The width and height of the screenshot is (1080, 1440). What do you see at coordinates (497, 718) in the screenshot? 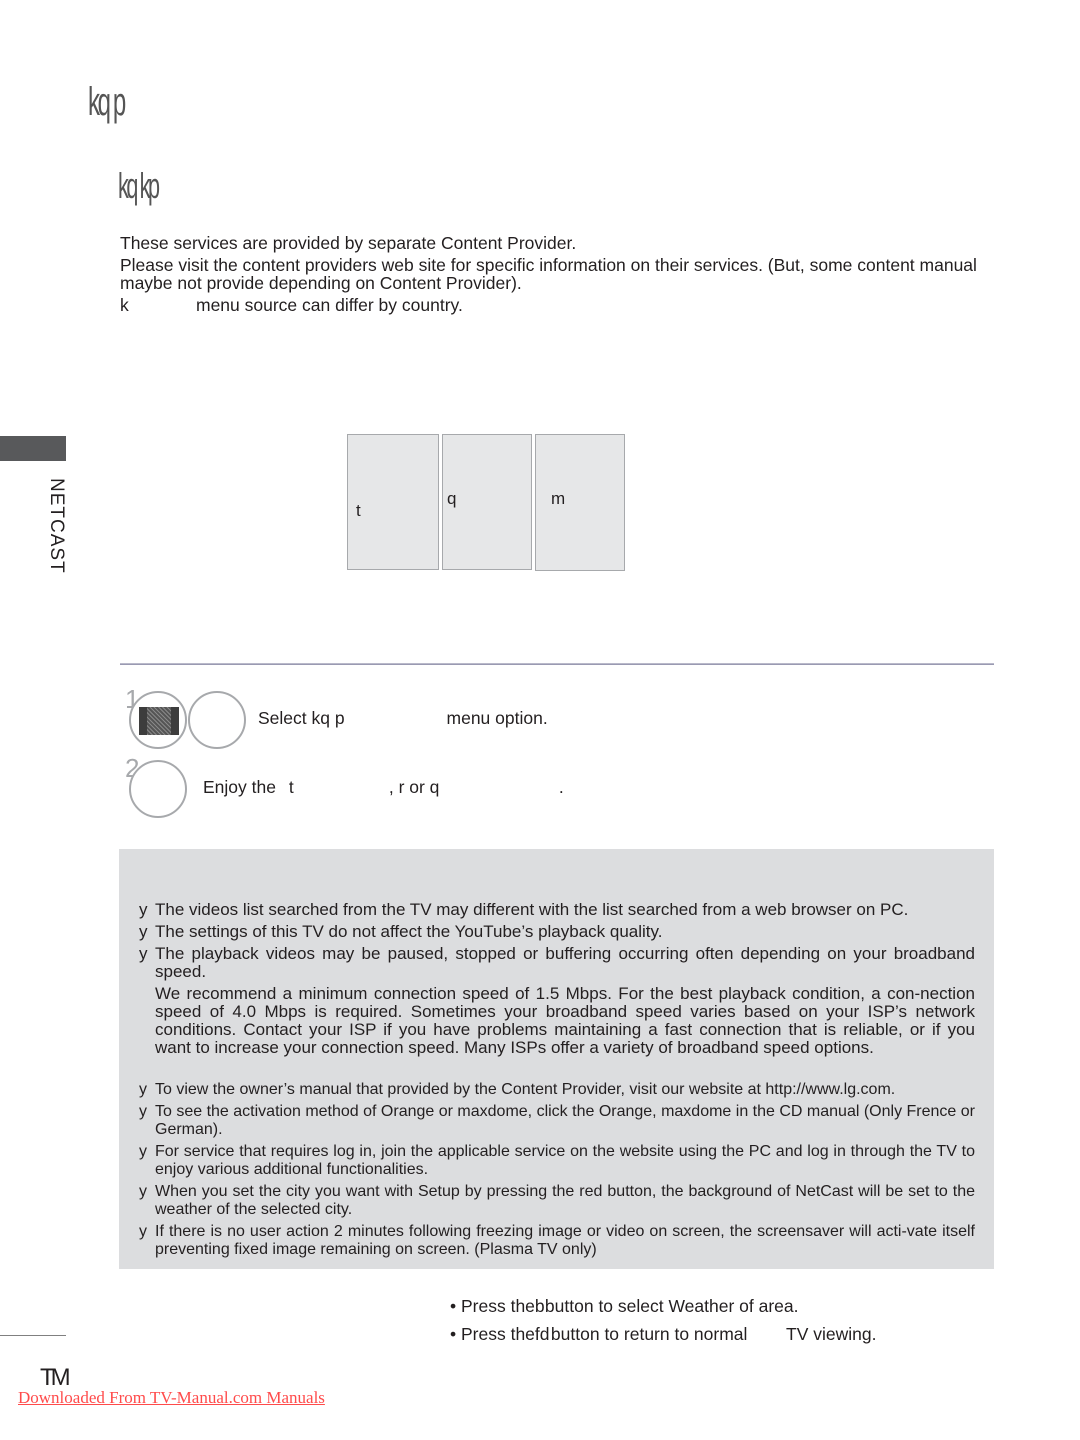
I see `step-suffix: menu option.` at bounding box center [497, 718].